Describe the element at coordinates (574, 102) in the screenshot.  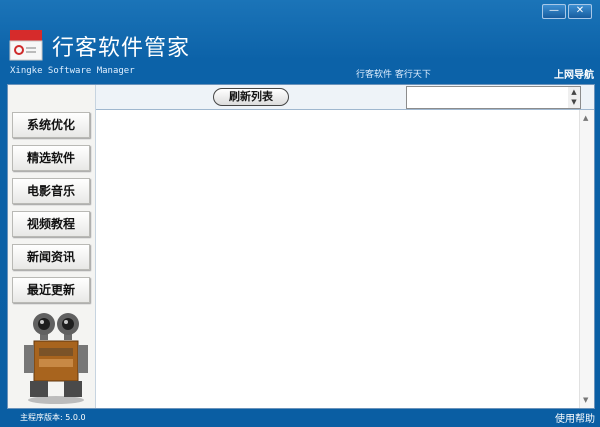
I see `chevron-down-icon: ▼` at that location.